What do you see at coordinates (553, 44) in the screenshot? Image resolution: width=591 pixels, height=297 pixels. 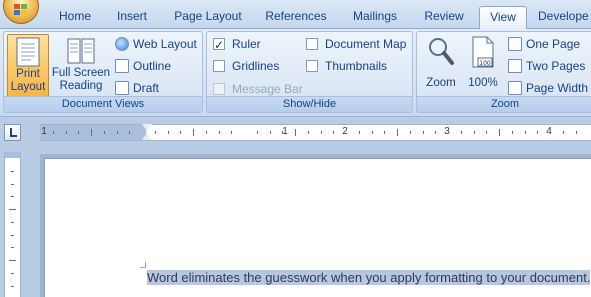 I see `one-page-label: One Page` at bounding box center [553, 44].